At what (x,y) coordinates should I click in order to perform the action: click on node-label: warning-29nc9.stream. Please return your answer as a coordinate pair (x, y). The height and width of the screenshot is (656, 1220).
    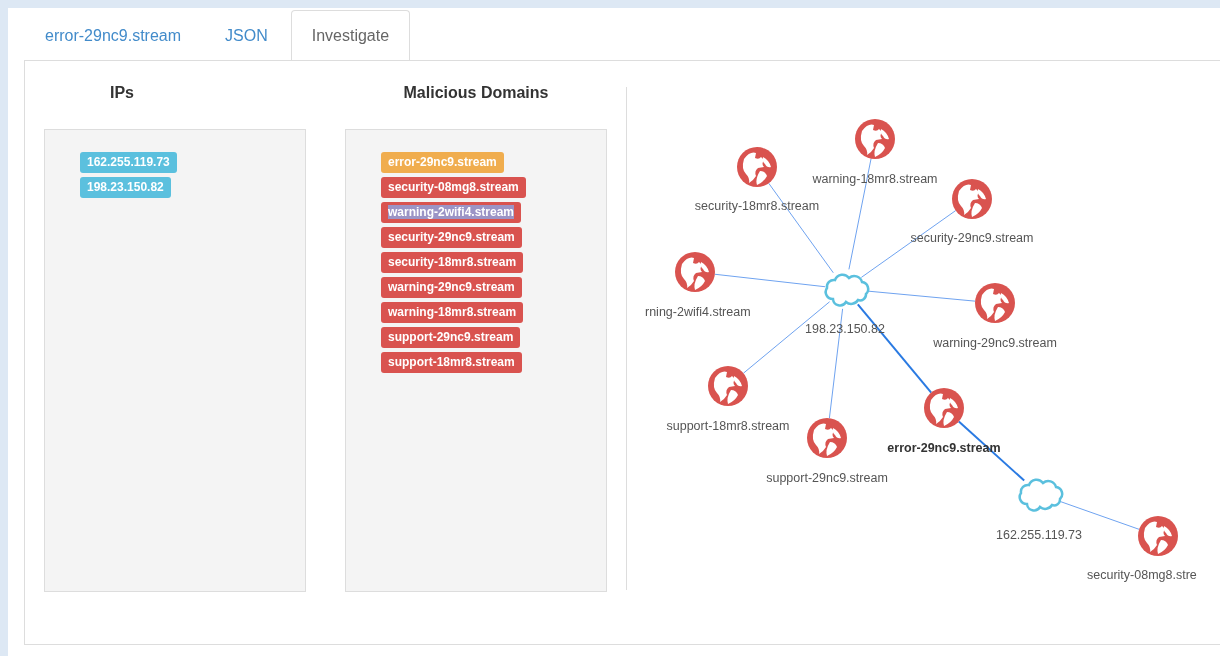
    Looking at the image, I should click on (995, 343).